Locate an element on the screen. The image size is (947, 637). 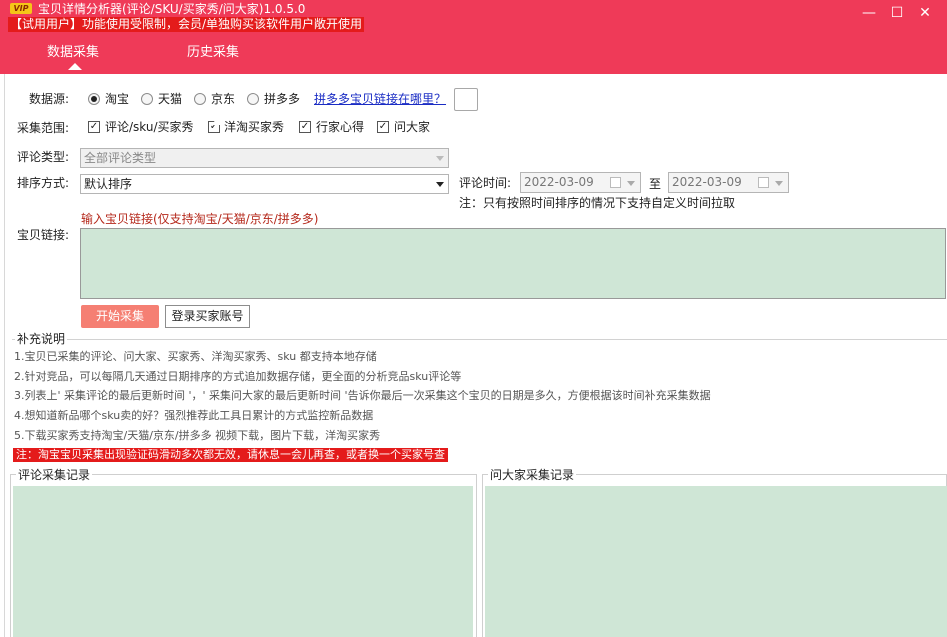
qa-records-list is located at coordinates (716, 561).